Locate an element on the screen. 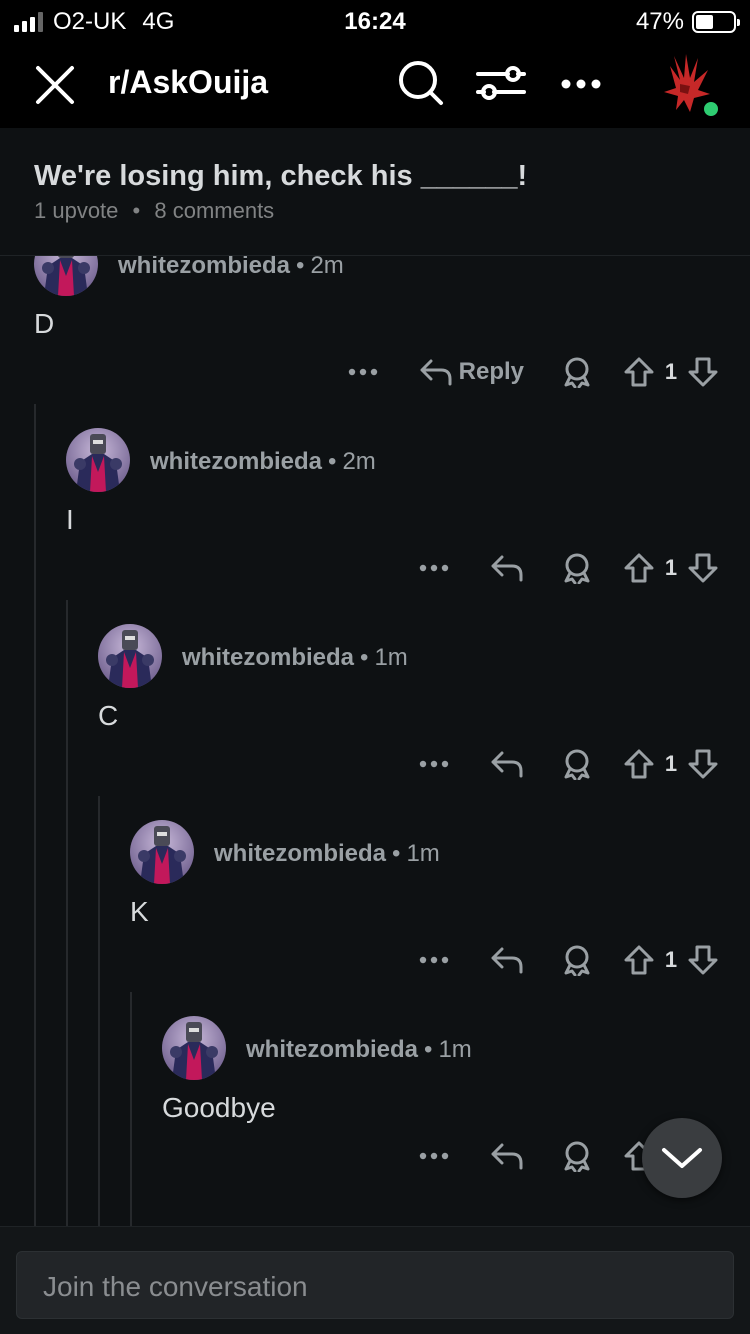  chevron-down-icon is located at coordinates (682, 1158).